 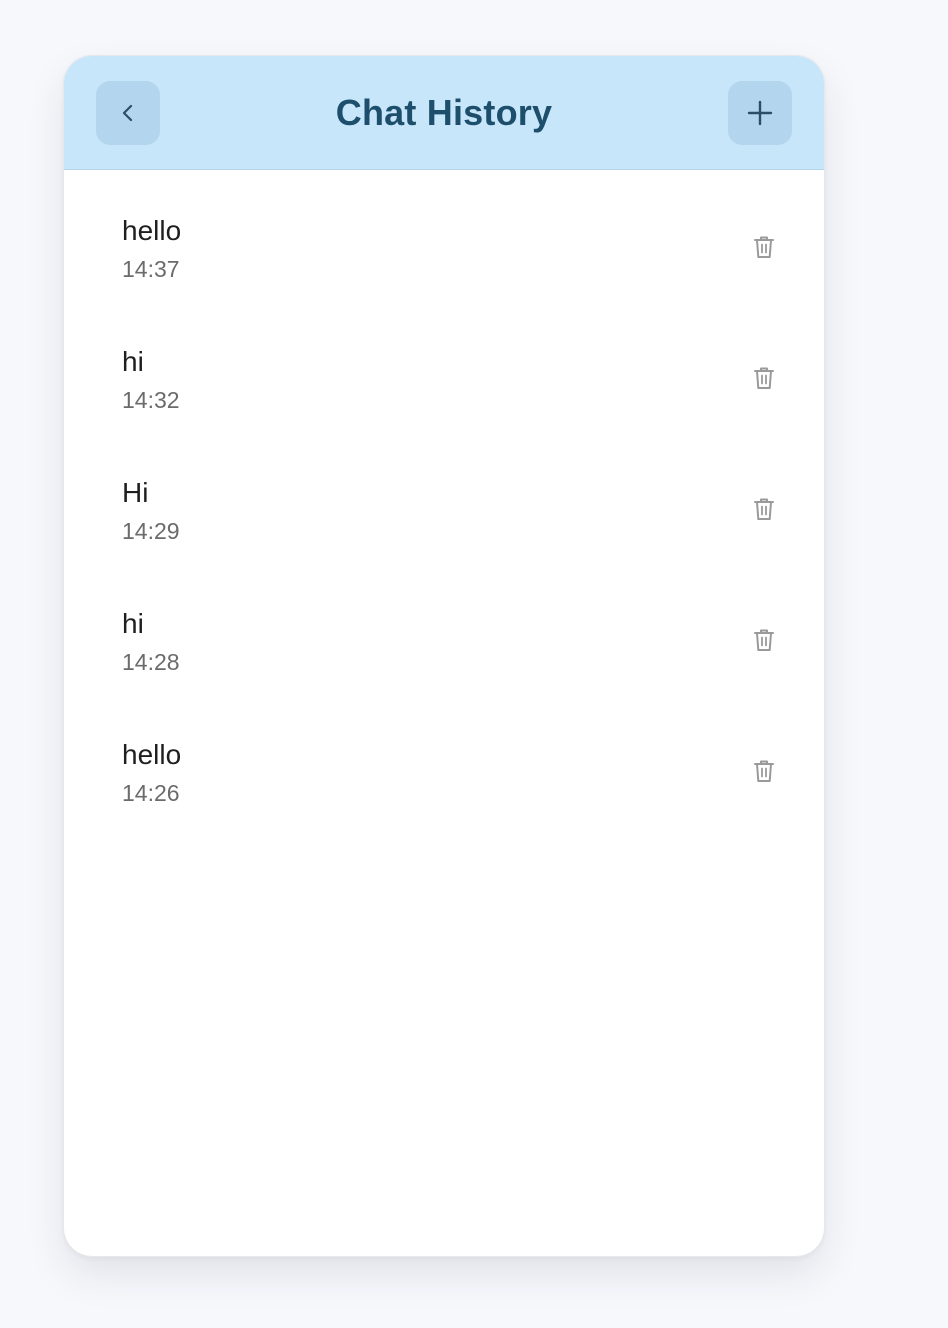 I want to click on conversation-item: hi 14:32, so click(x=444, y=366).